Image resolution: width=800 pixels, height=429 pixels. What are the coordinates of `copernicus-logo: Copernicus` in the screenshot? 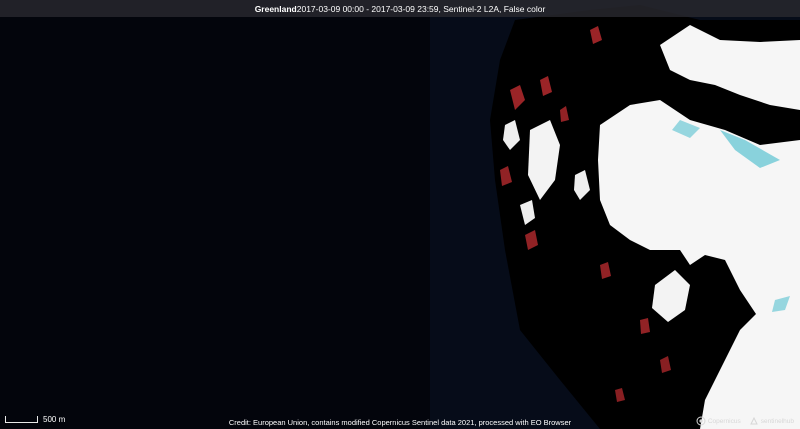 It's located at (718, 421).